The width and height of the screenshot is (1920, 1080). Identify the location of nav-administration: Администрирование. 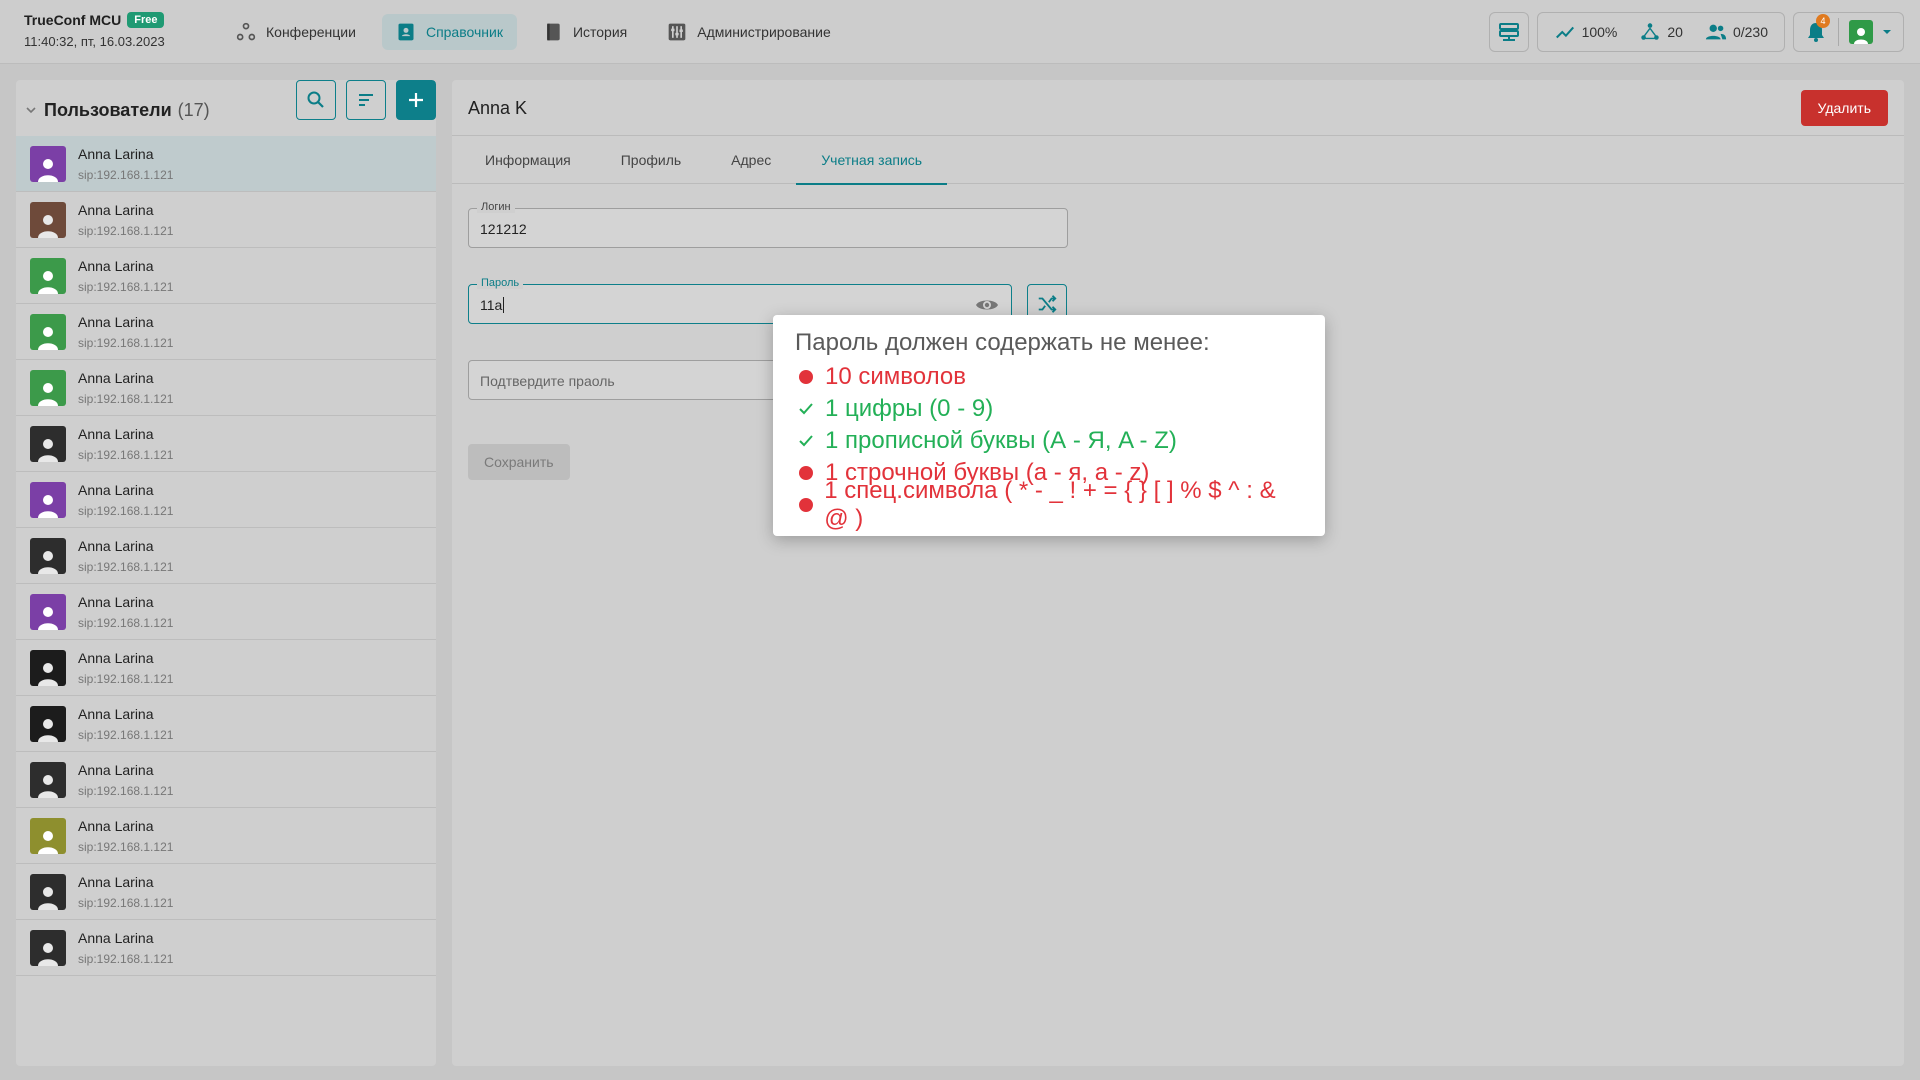
(749, 32).